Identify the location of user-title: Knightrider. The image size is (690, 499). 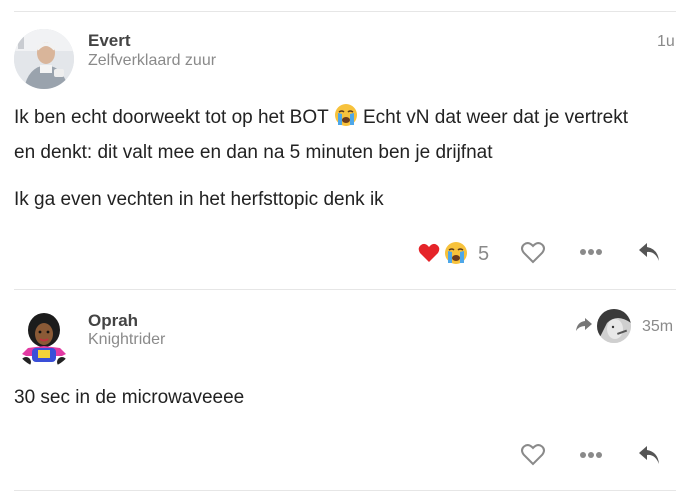
(127, 339).